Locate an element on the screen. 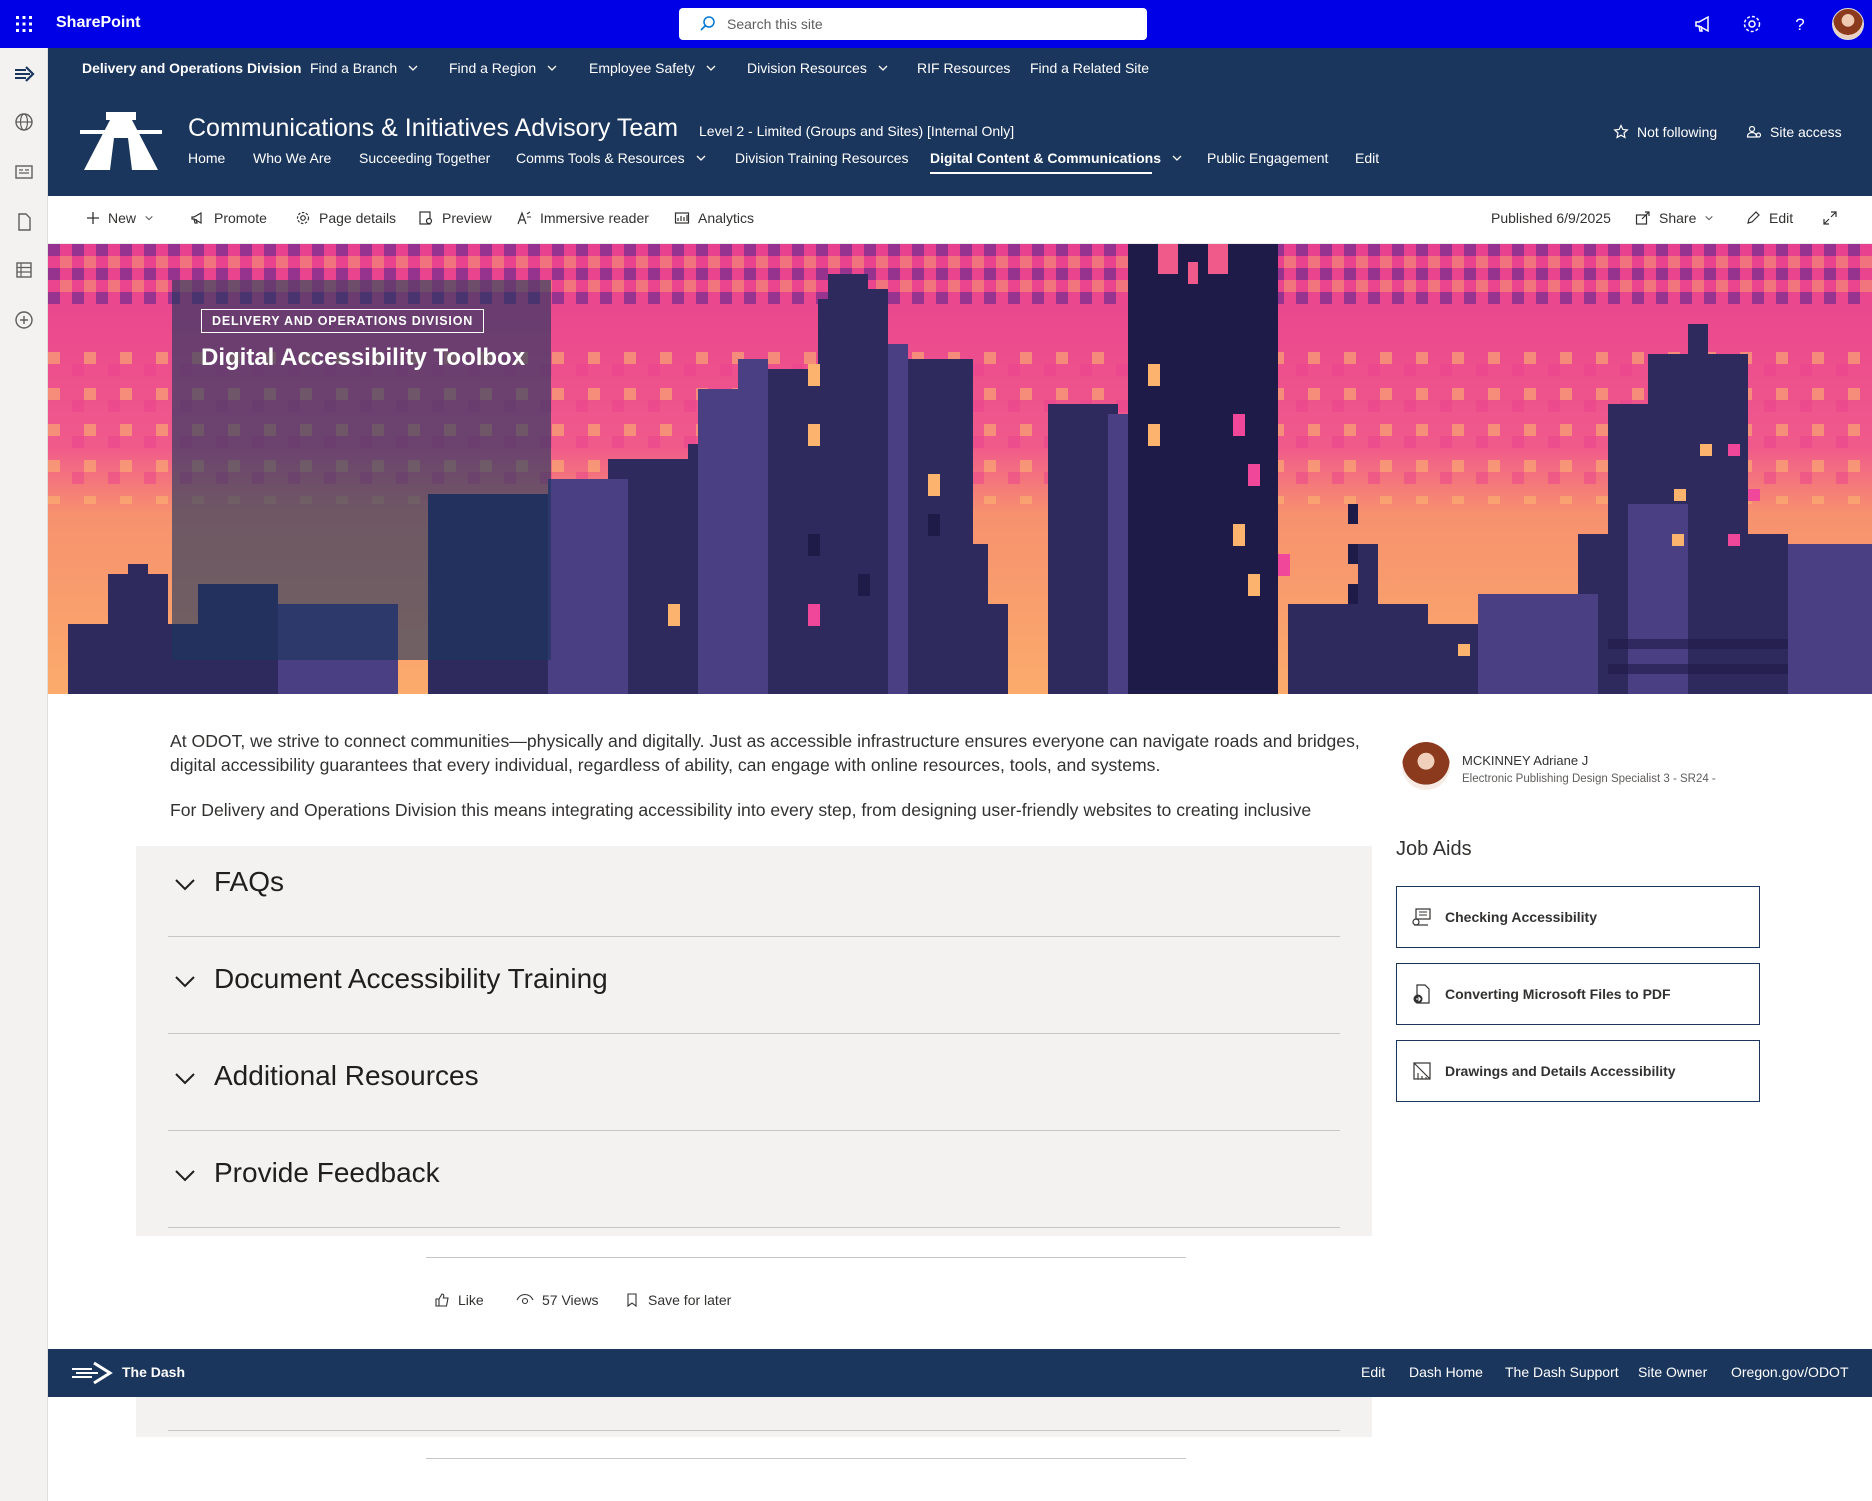 The image size is (1872, 1501). app-launcher-icon is located at coordinates (24, 24).